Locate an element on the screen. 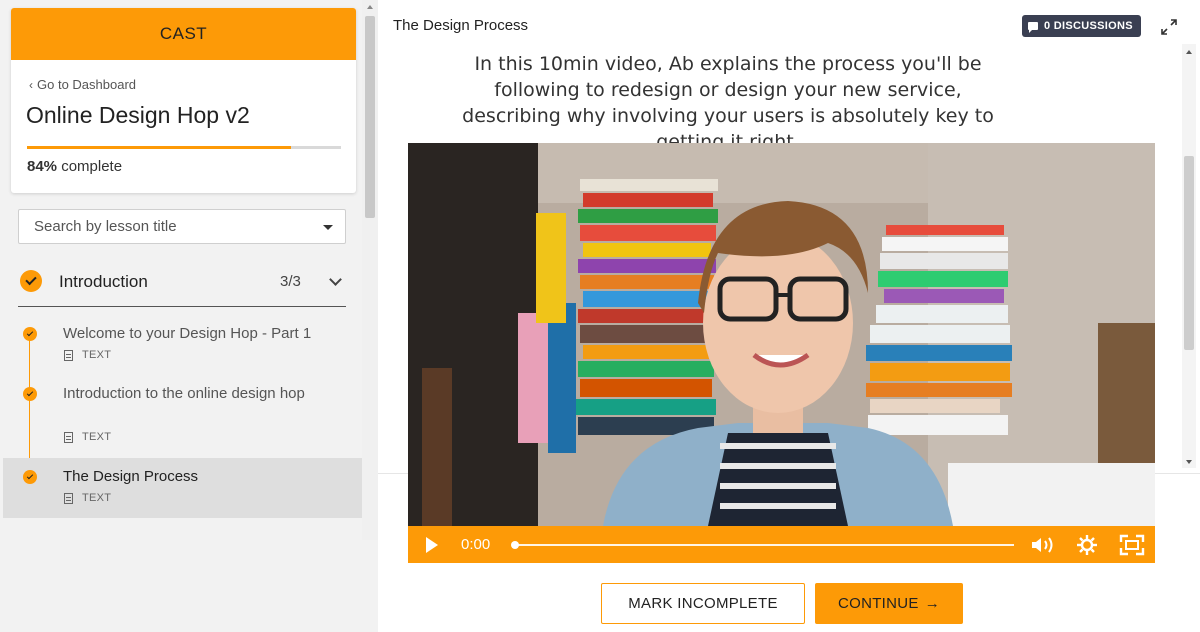  mark-incomplete-label: MARK INCOMPLETE is located at coordinates (703, 603).